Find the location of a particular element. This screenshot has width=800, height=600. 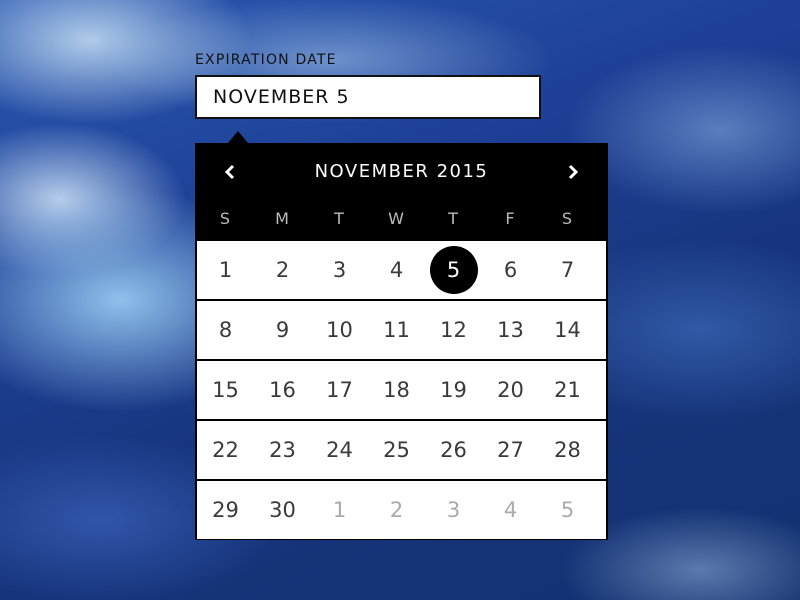

calendar-day: 23 is located at coordinates (282, 450).